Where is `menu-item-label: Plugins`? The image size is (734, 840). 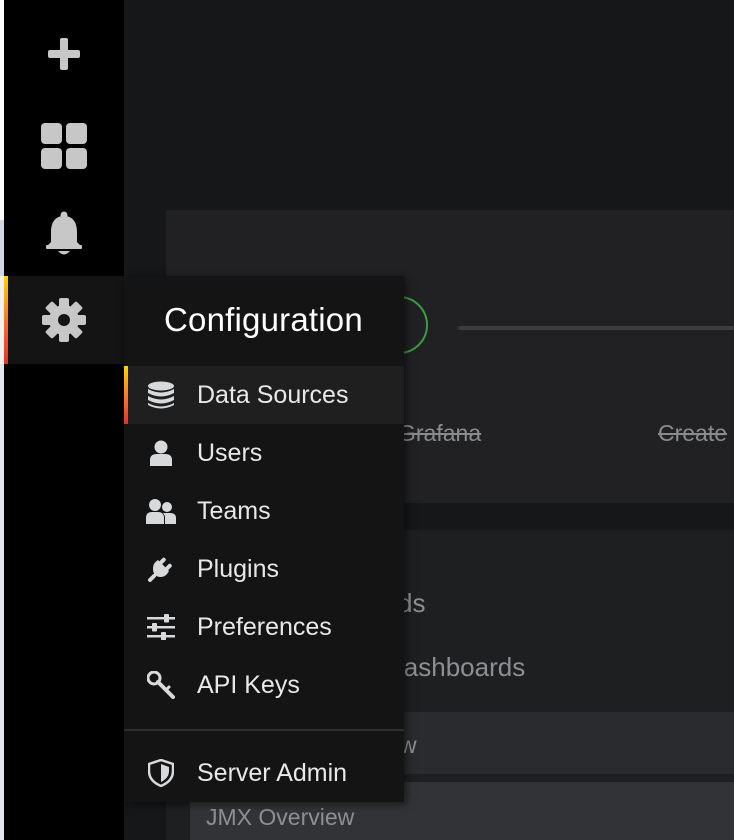
menu-item-label: Plugins is located at coordinates (238, 568).